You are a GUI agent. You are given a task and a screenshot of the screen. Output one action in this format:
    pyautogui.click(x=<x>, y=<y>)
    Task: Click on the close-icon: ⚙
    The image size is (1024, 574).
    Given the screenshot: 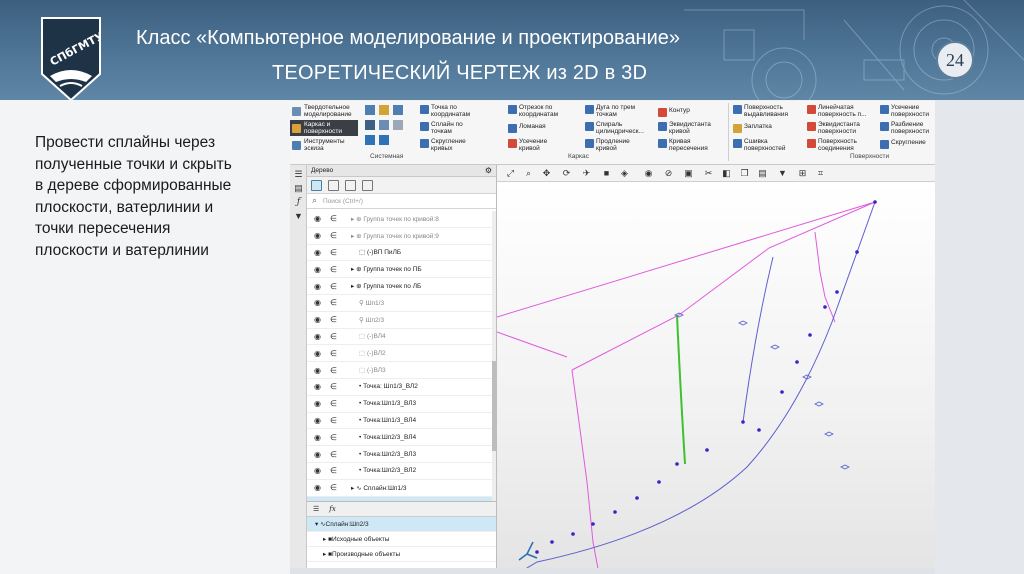 What is the action you would take?
    pyautogui.click(x=488, y=170)
    